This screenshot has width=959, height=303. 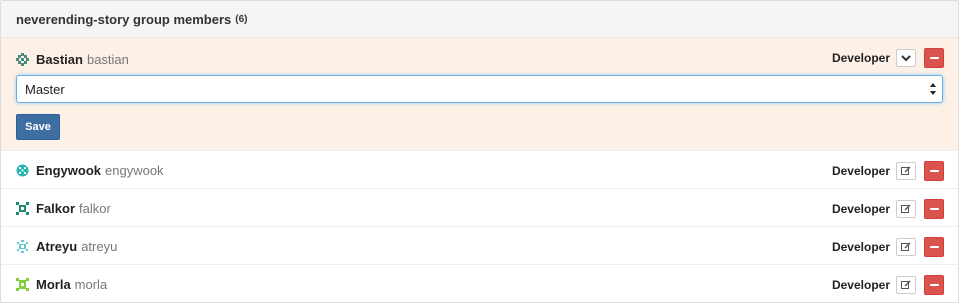 I want to click on member-name: Engywook, so click(x=68, y=170).